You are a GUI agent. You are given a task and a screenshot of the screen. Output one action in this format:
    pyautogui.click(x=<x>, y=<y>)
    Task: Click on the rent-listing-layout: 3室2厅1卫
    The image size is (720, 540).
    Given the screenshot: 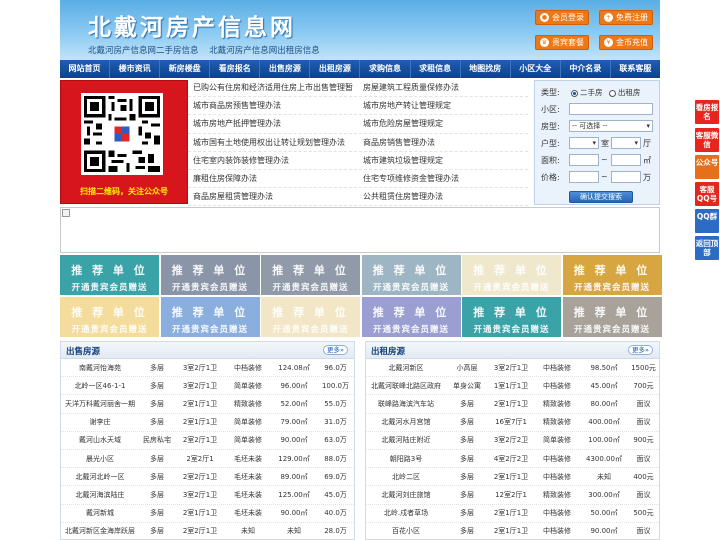 What is the action you would take?
    pyautogui.click(x=511, y=367)
    